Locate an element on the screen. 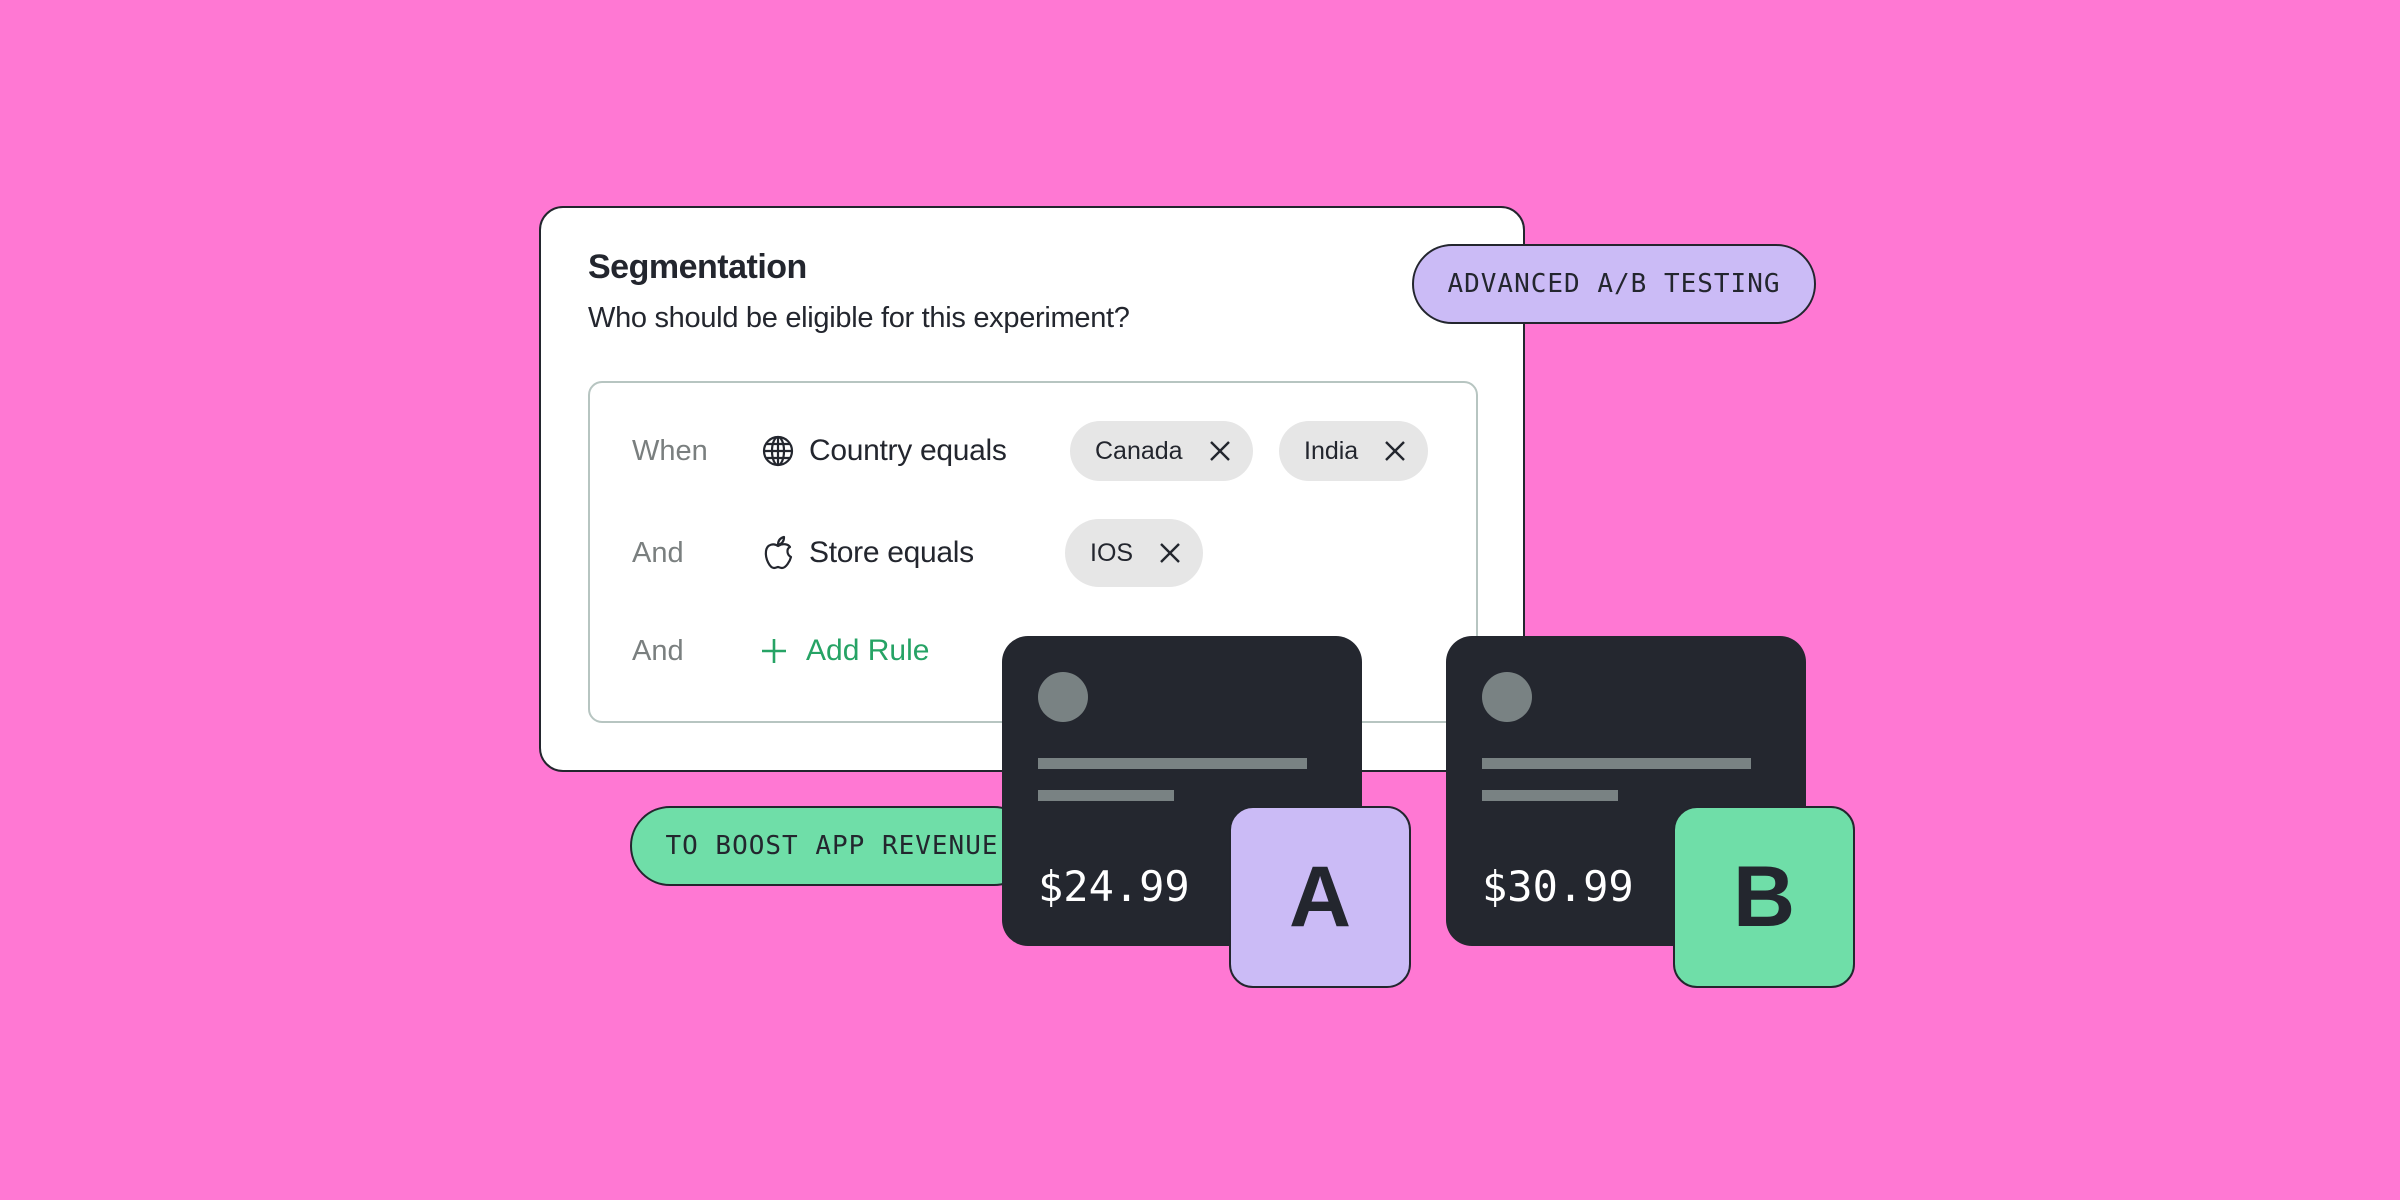 This screenshot has width=2400, height=1200. boost-revenue-badge: TO BOOST APP REVENUE is located at coordinates (832, 846).